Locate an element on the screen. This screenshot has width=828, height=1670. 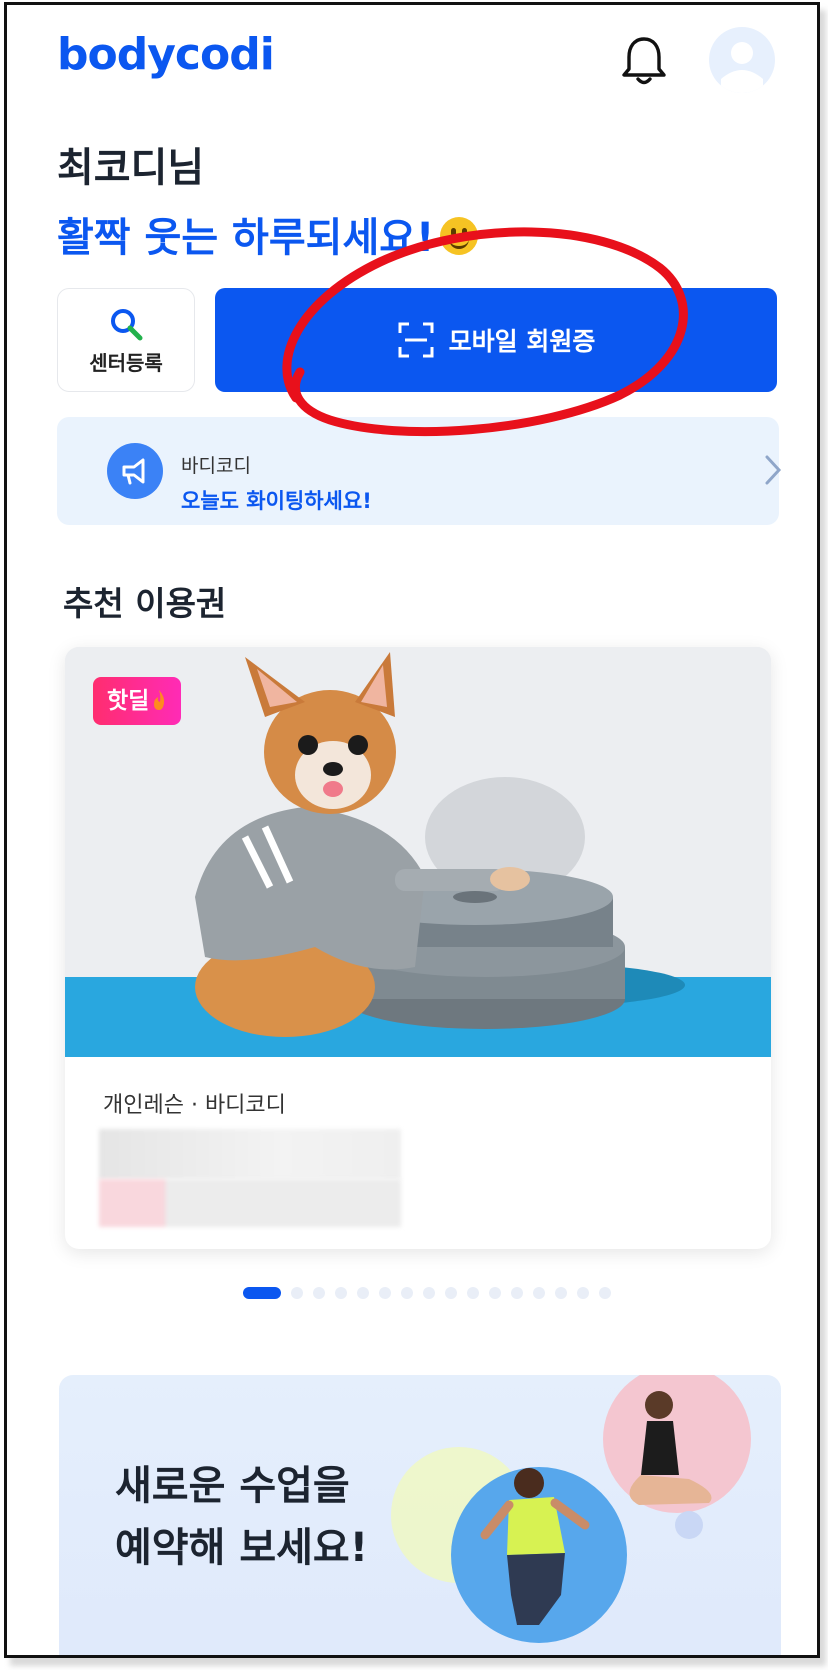
blurred-product-price is located at coordinates (250, 1203).